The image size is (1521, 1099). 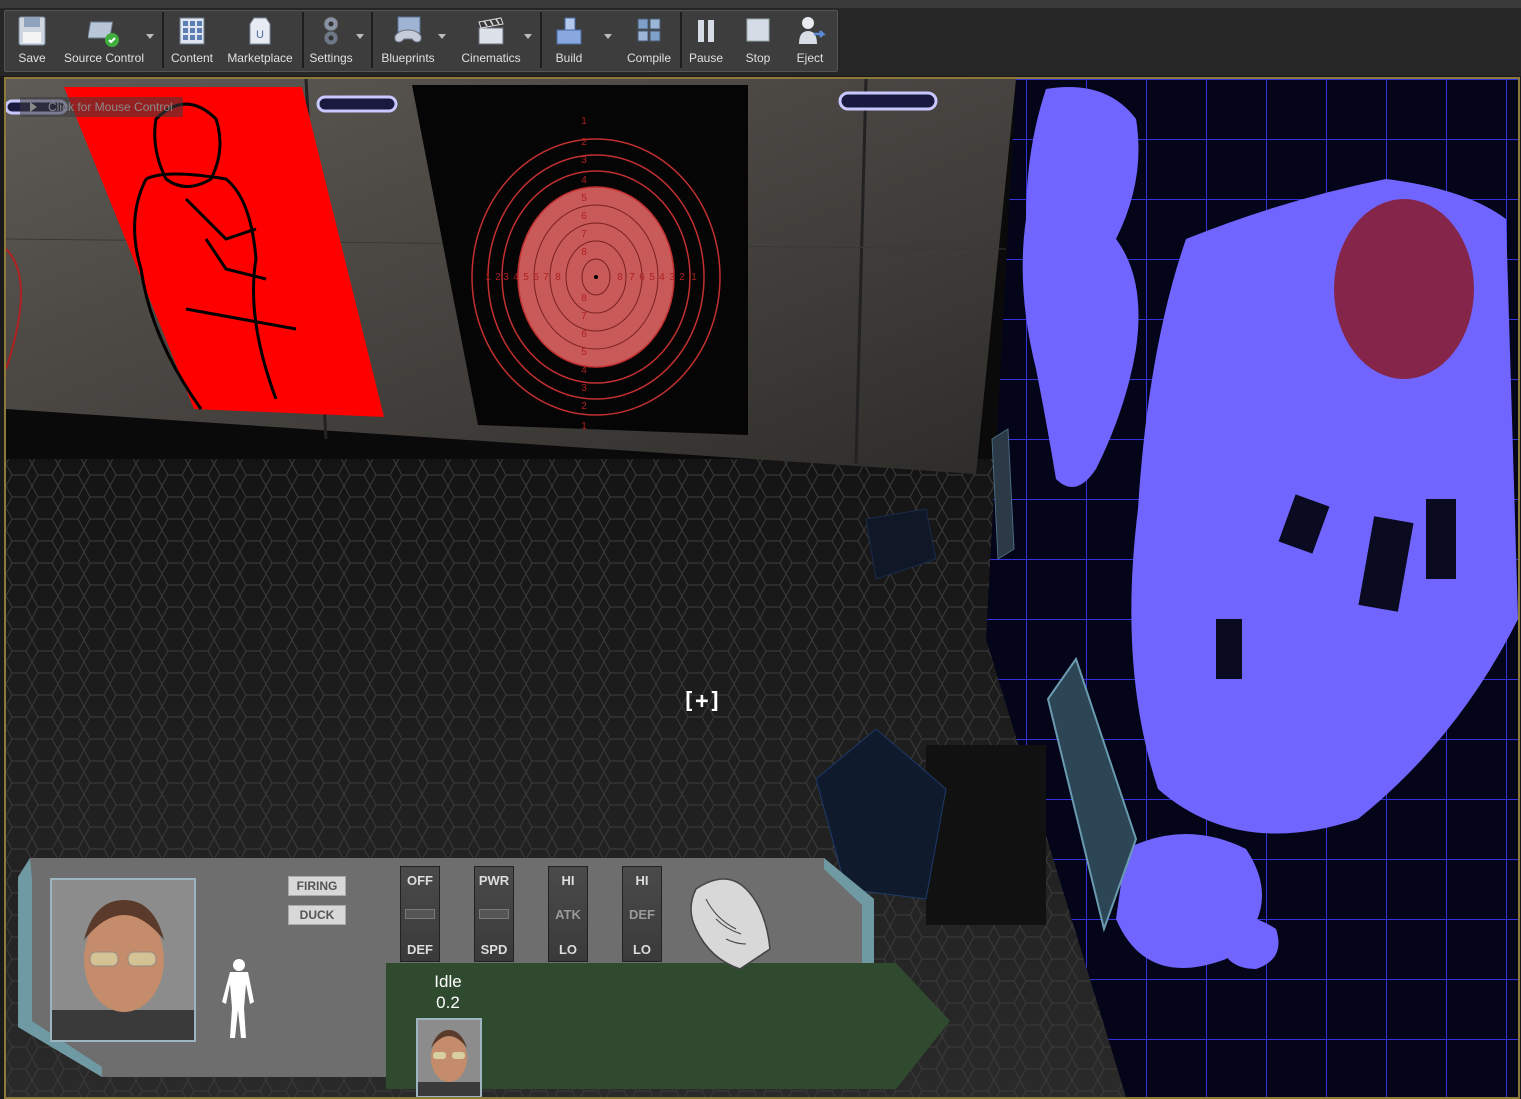 I want to click on toolbar-top-strip, so click(x=760, y=4).